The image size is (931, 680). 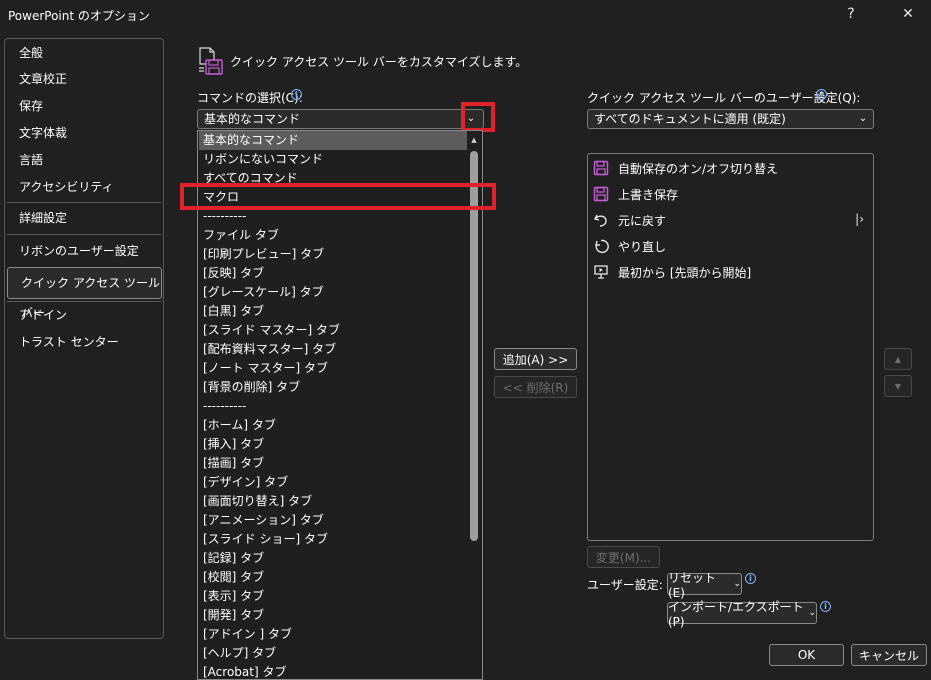 I want to click on choose-commands-value: 基本的なコマンド, so click(x=252, y=119).